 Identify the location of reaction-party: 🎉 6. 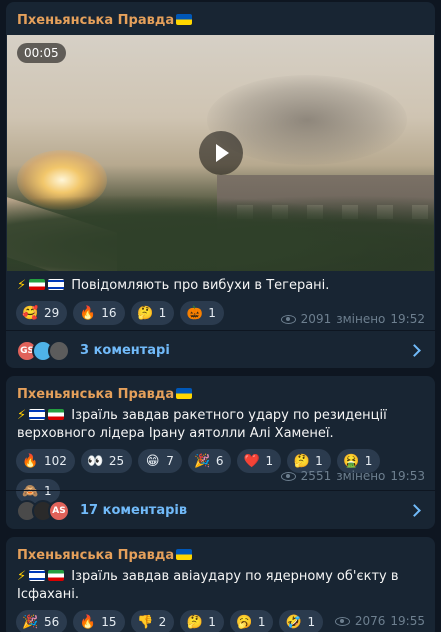
(209, 461).